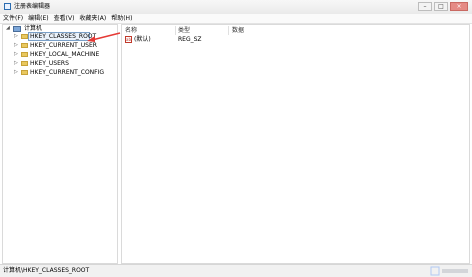  Describe the element at coordinates (95, 18) in the screenshot. I see `menu-favorites: 收藏夹(A)` at that location.